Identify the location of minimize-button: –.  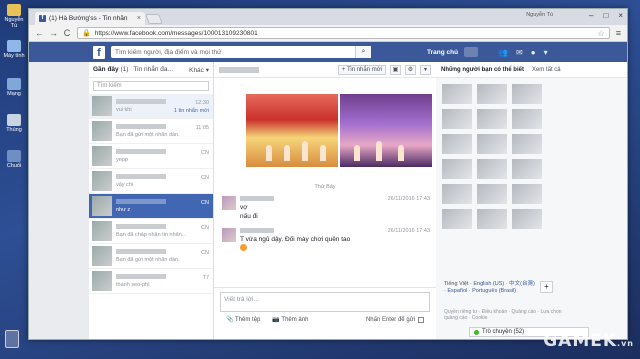
(591, 15).